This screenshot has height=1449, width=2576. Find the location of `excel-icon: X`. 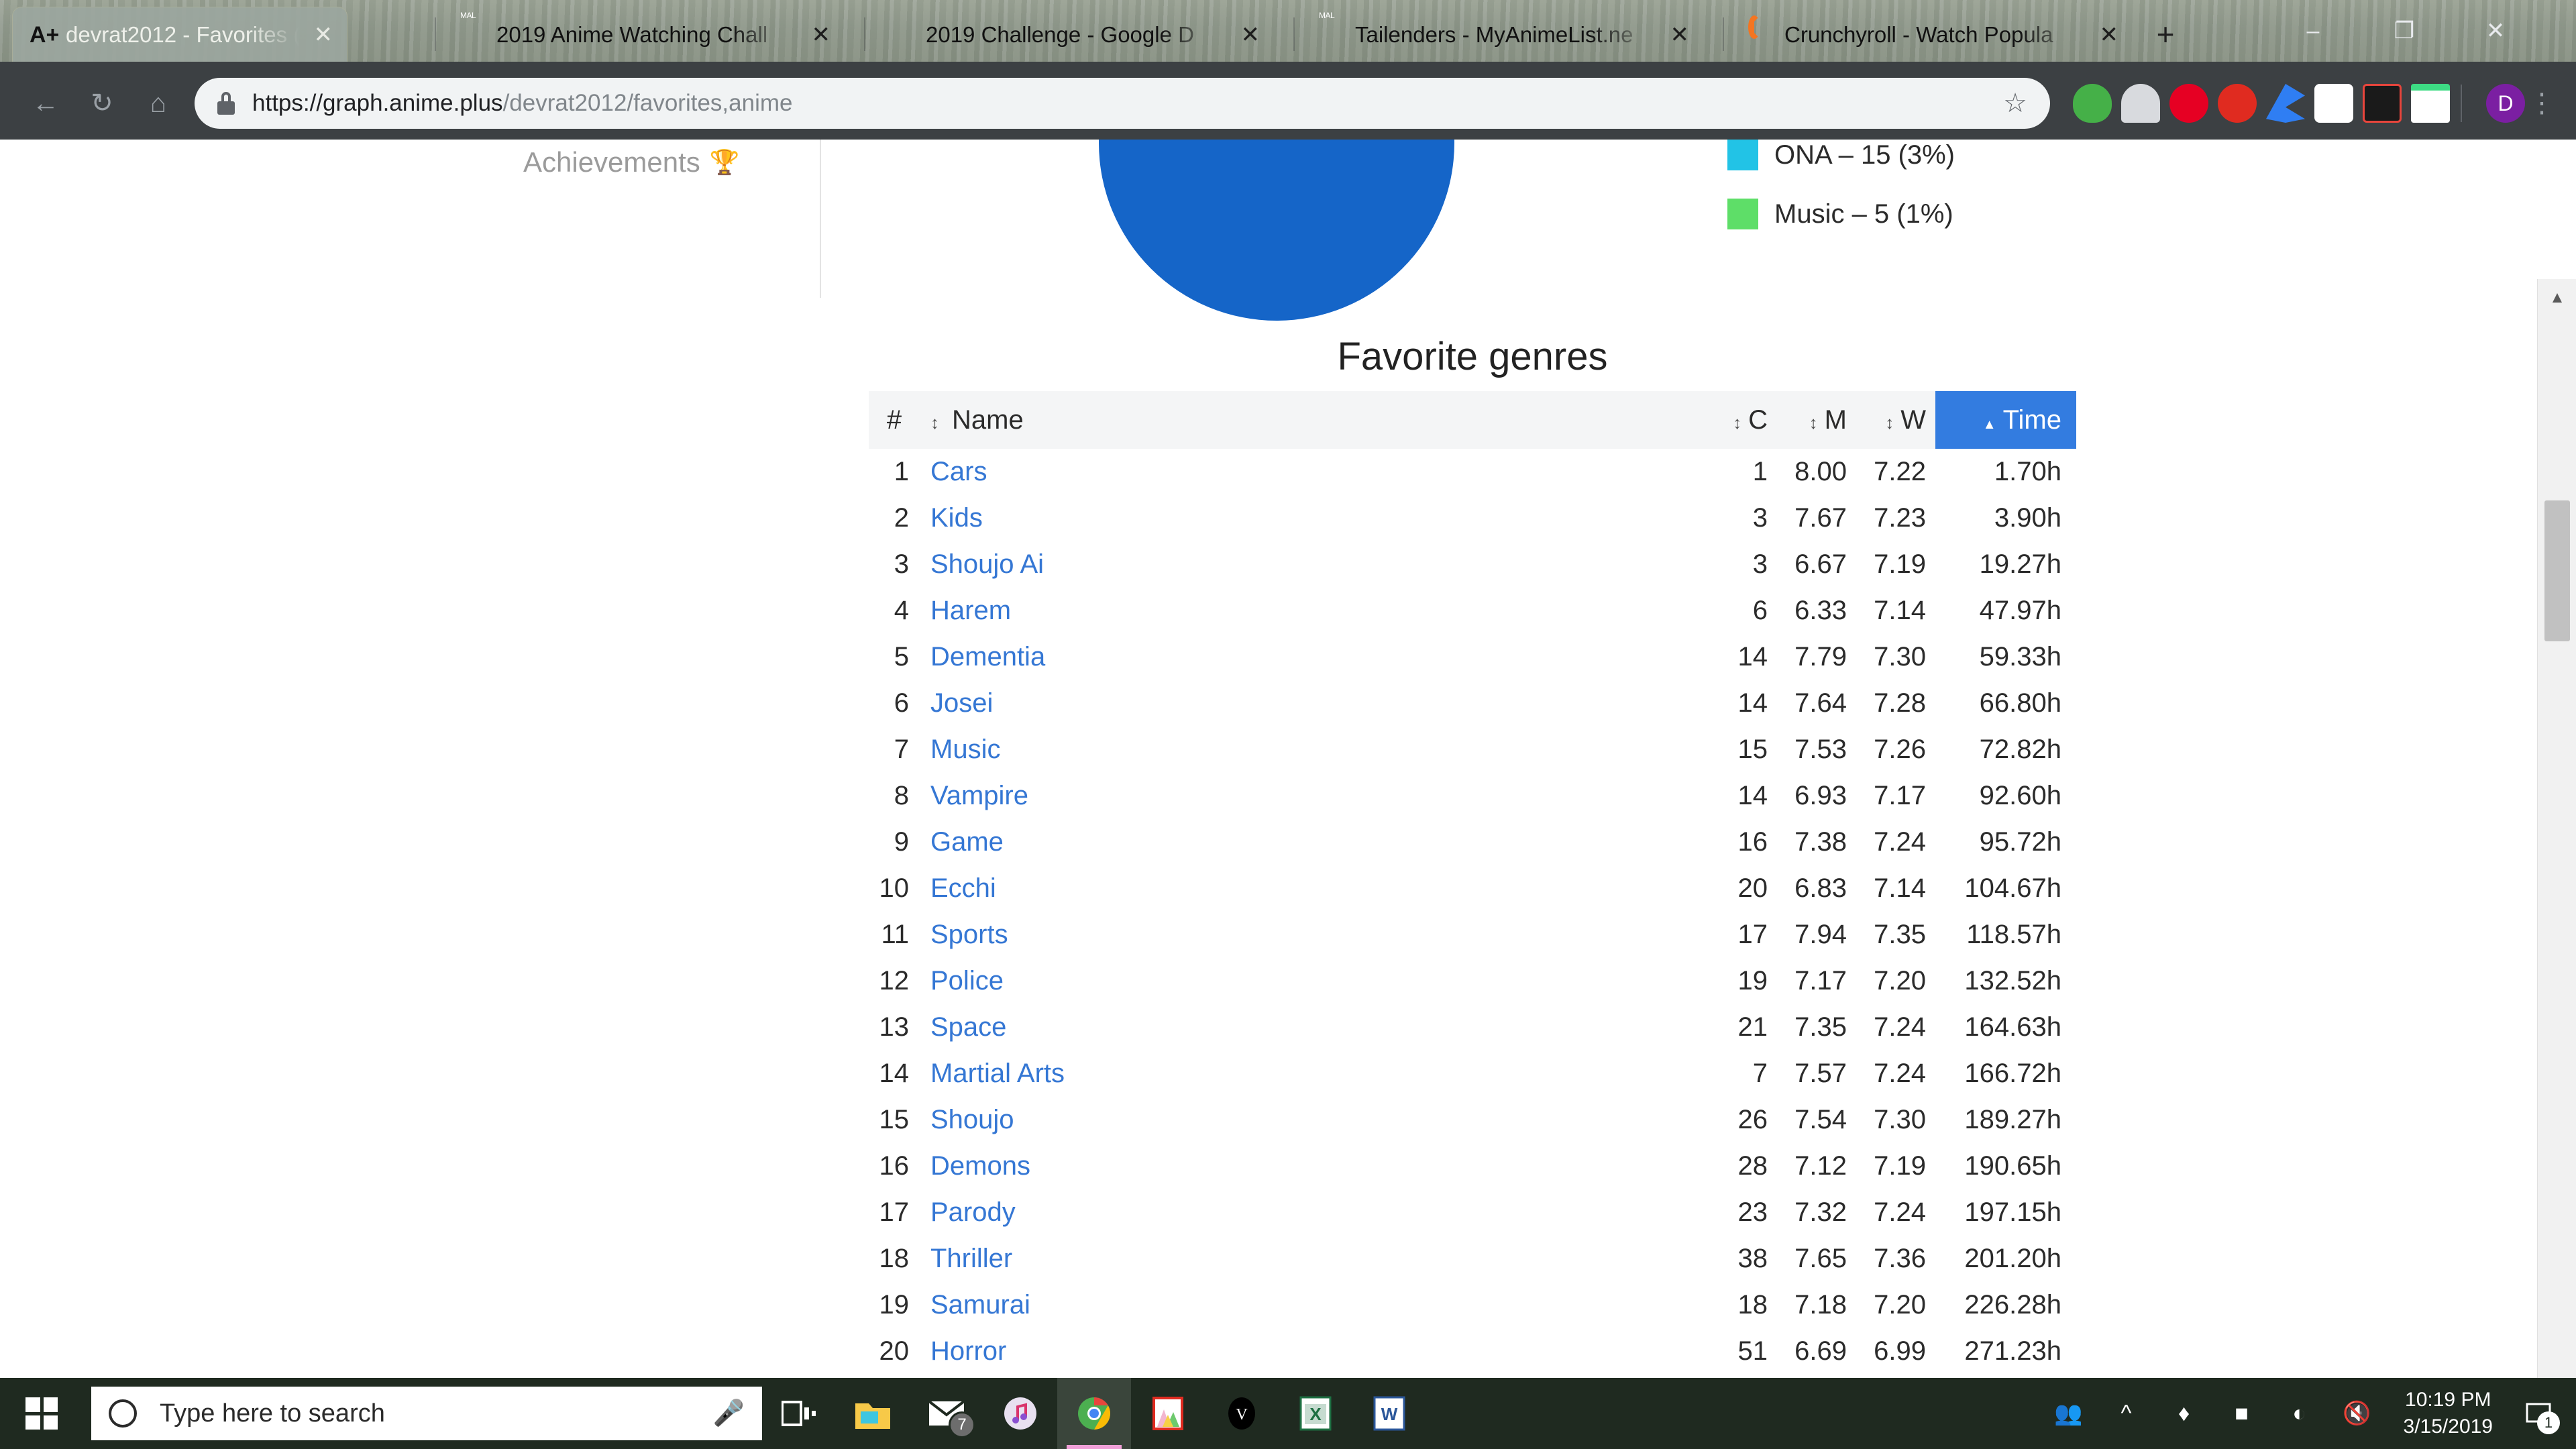

excel-icon: X is located at coordinates (1315, 1413).